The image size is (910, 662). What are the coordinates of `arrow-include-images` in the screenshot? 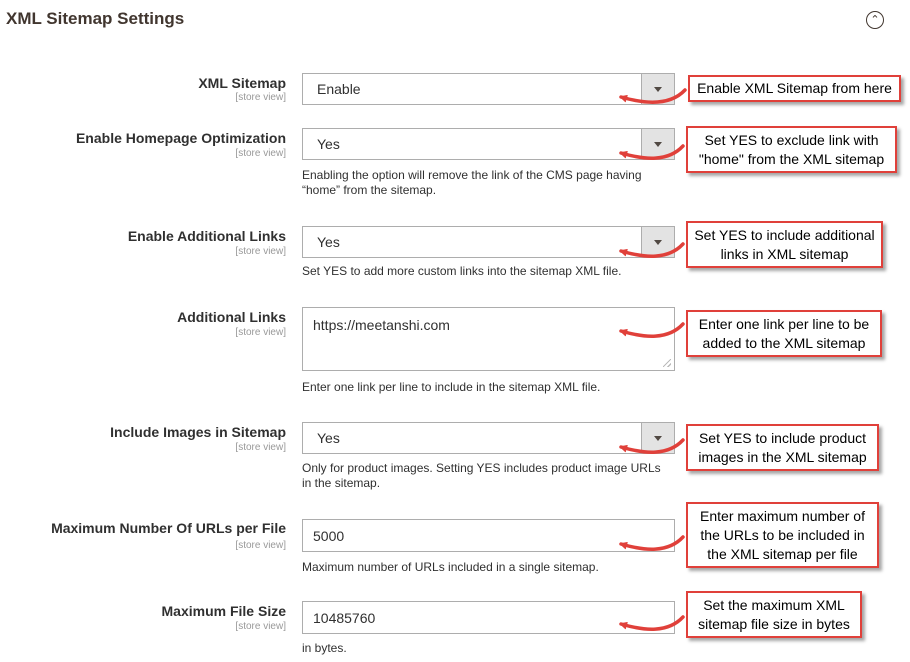 It's located at (652, 446).